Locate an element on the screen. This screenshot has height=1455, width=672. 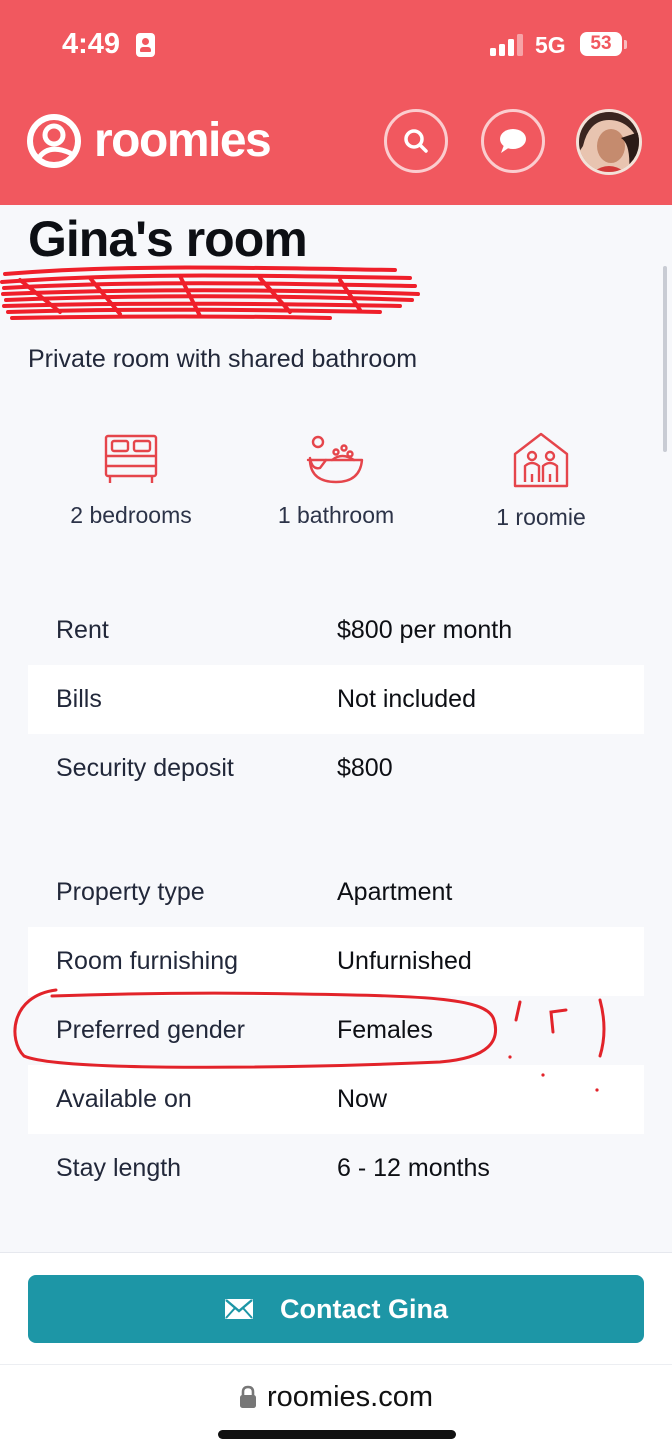
row-value: 6 - 12 months is located at coordinates (413, 1168).